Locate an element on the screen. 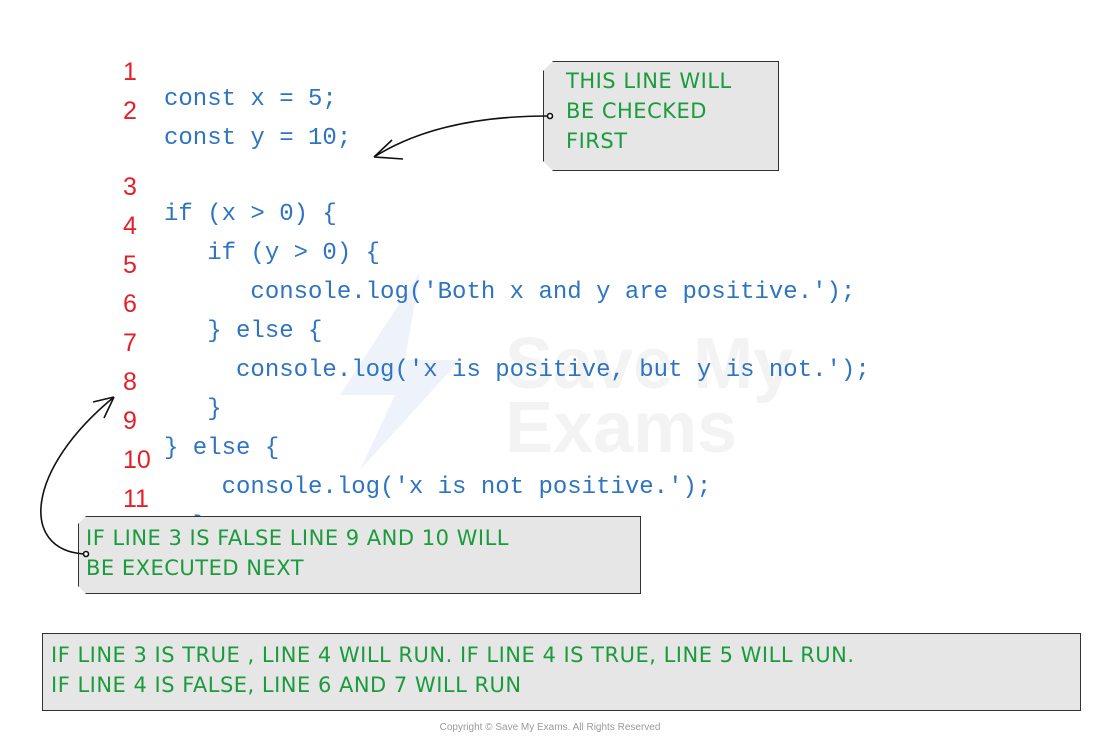 This screenshot has width=1100, height=743. line-number: 1 is located at coordinates (130, 72).